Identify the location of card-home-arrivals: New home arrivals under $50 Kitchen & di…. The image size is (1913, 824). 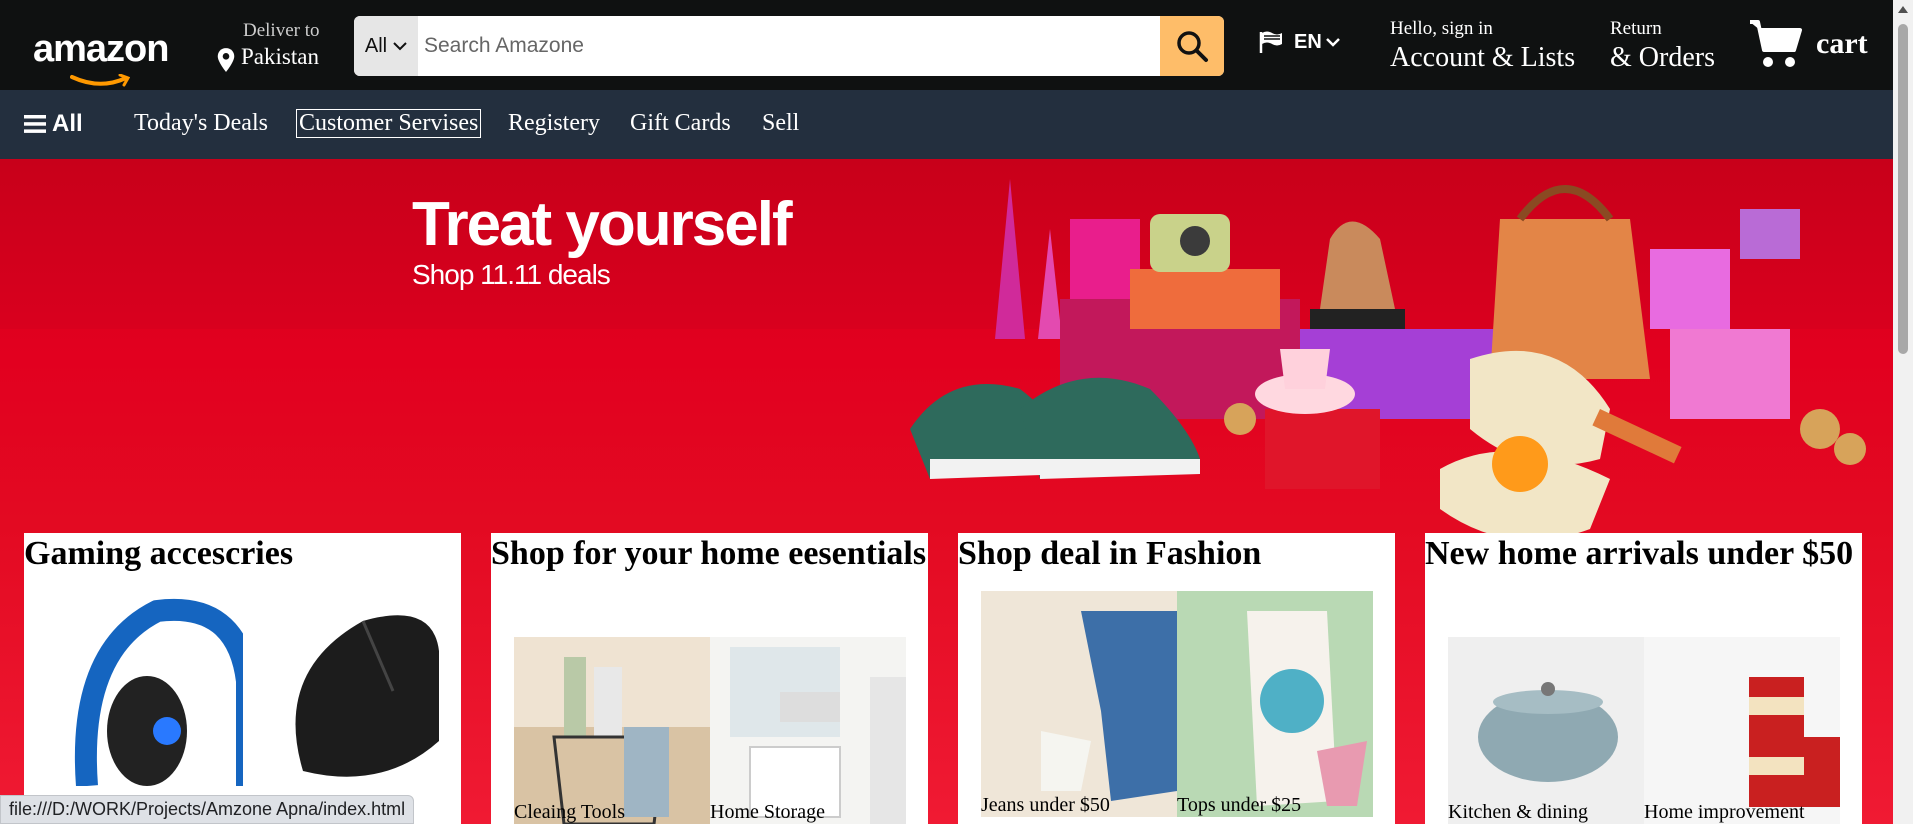
(1643, 678).